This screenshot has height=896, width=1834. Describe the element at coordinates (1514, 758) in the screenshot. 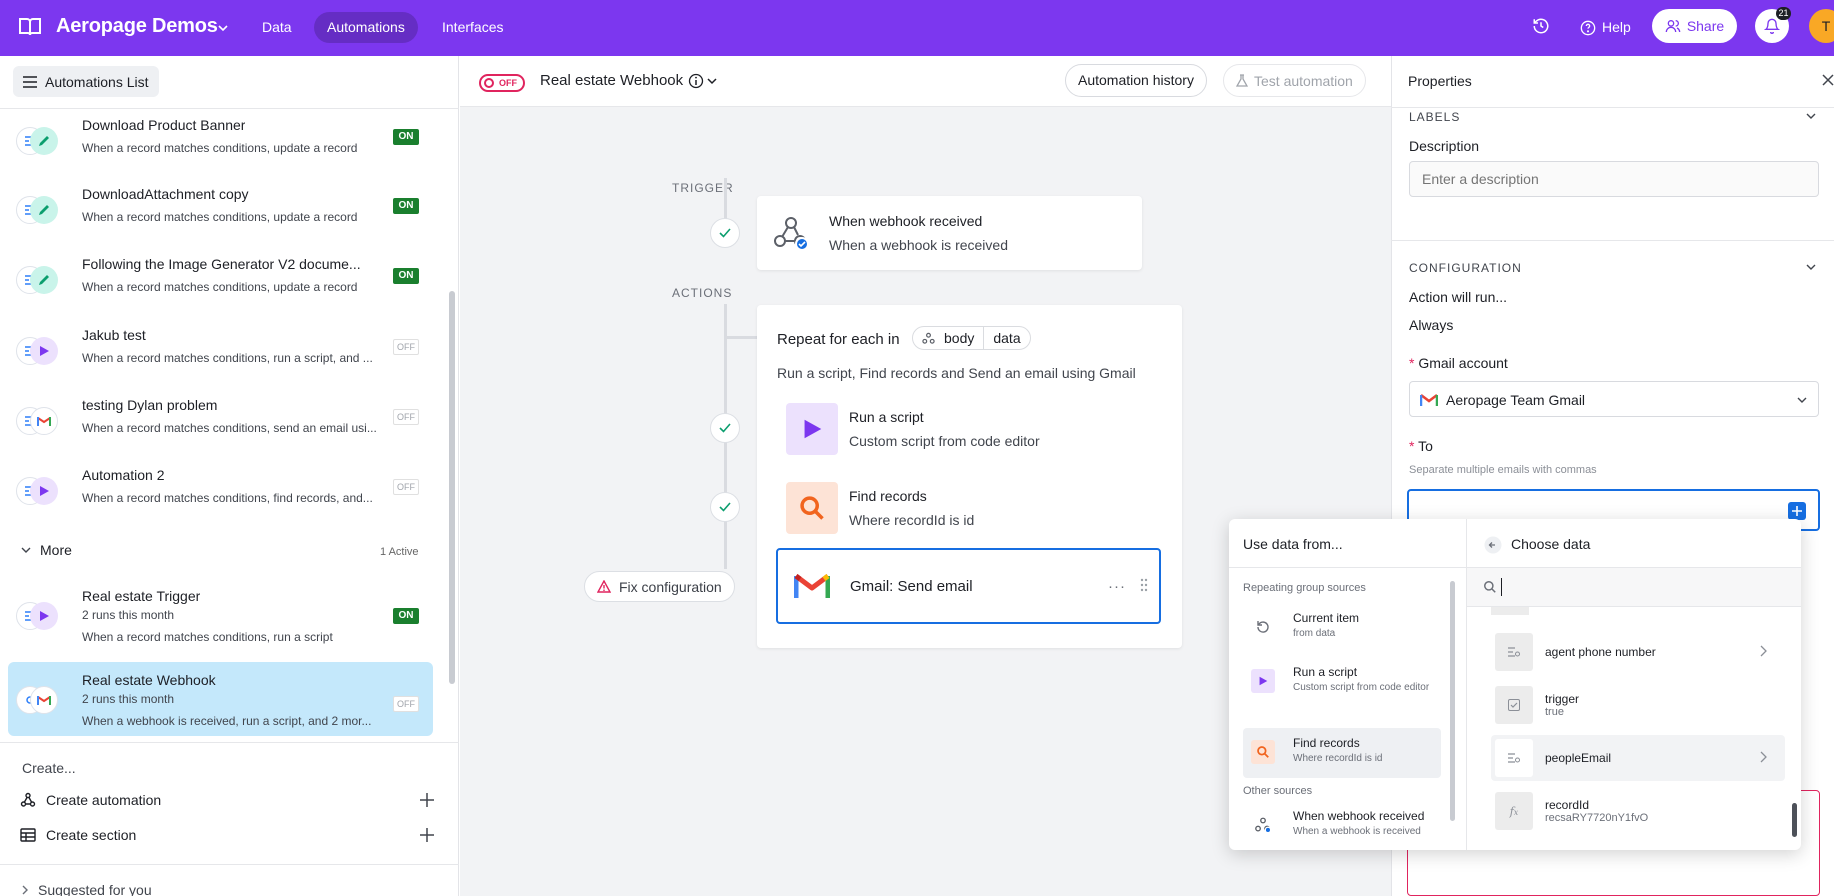

I see `text-field-icon` at that location.